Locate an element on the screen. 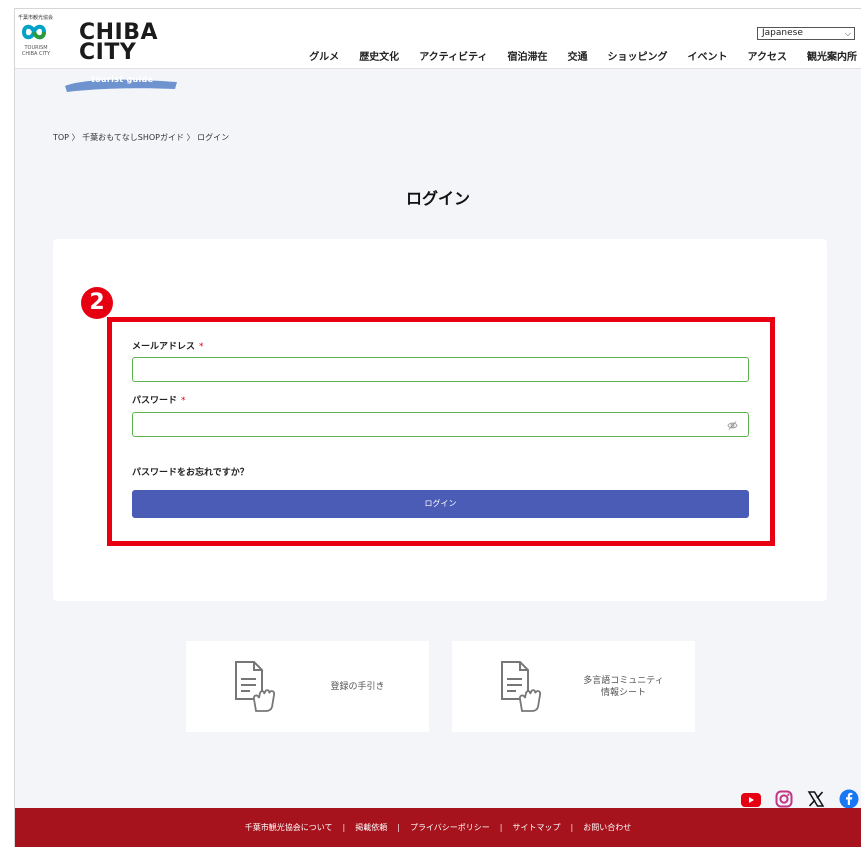 The image size is (861, 847). footer-link-about: 千葉市観光協会について is located at coordinates (289, 827).